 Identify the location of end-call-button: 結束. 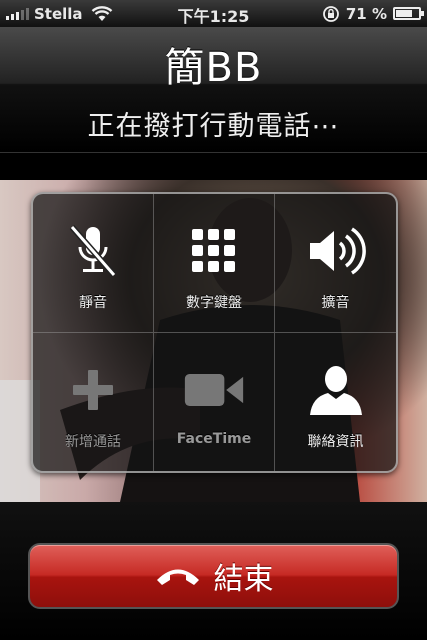
(213, 576).